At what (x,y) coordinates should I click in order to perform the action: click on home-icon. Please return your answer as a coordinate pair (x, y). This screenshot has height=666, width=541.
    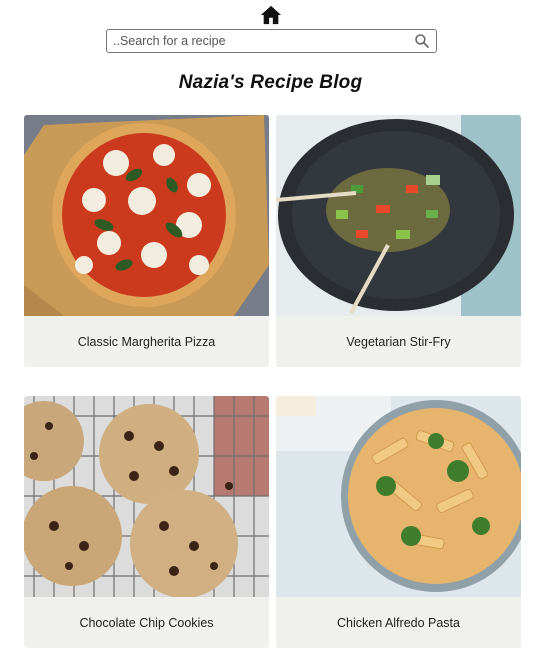
    Looking at the image, I should click on (271, 15).